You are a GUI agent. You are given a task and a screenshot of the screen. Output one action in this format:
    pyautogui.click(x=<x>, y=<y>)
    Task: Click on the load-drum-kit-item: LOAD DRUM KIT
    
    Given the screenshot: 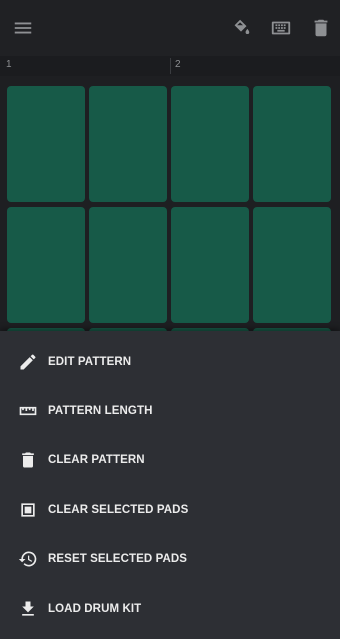 What is the action you would take?
    pyautogui.click(x=170, y=608)
    